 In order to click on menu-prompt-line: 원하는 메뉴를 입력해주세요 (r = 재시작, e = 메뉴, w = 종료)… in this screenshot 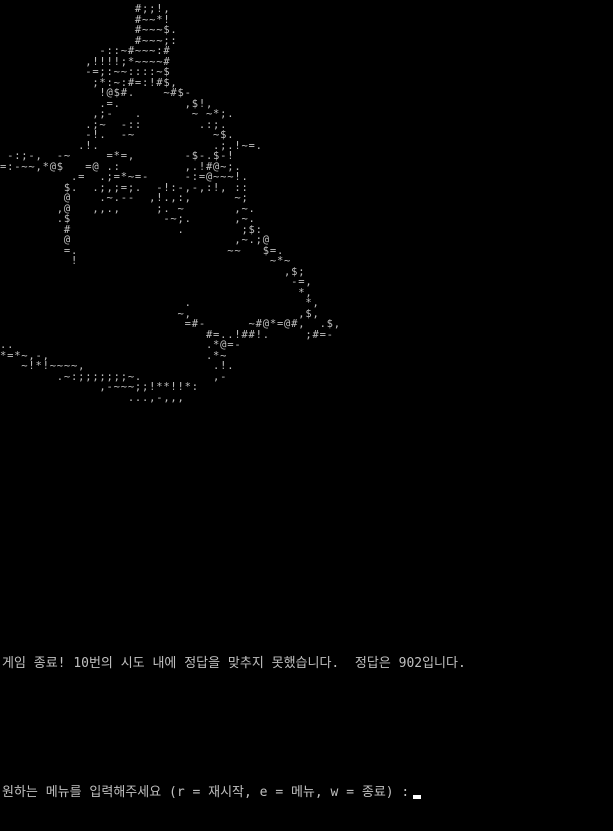, I will do `click(212, 793)`.